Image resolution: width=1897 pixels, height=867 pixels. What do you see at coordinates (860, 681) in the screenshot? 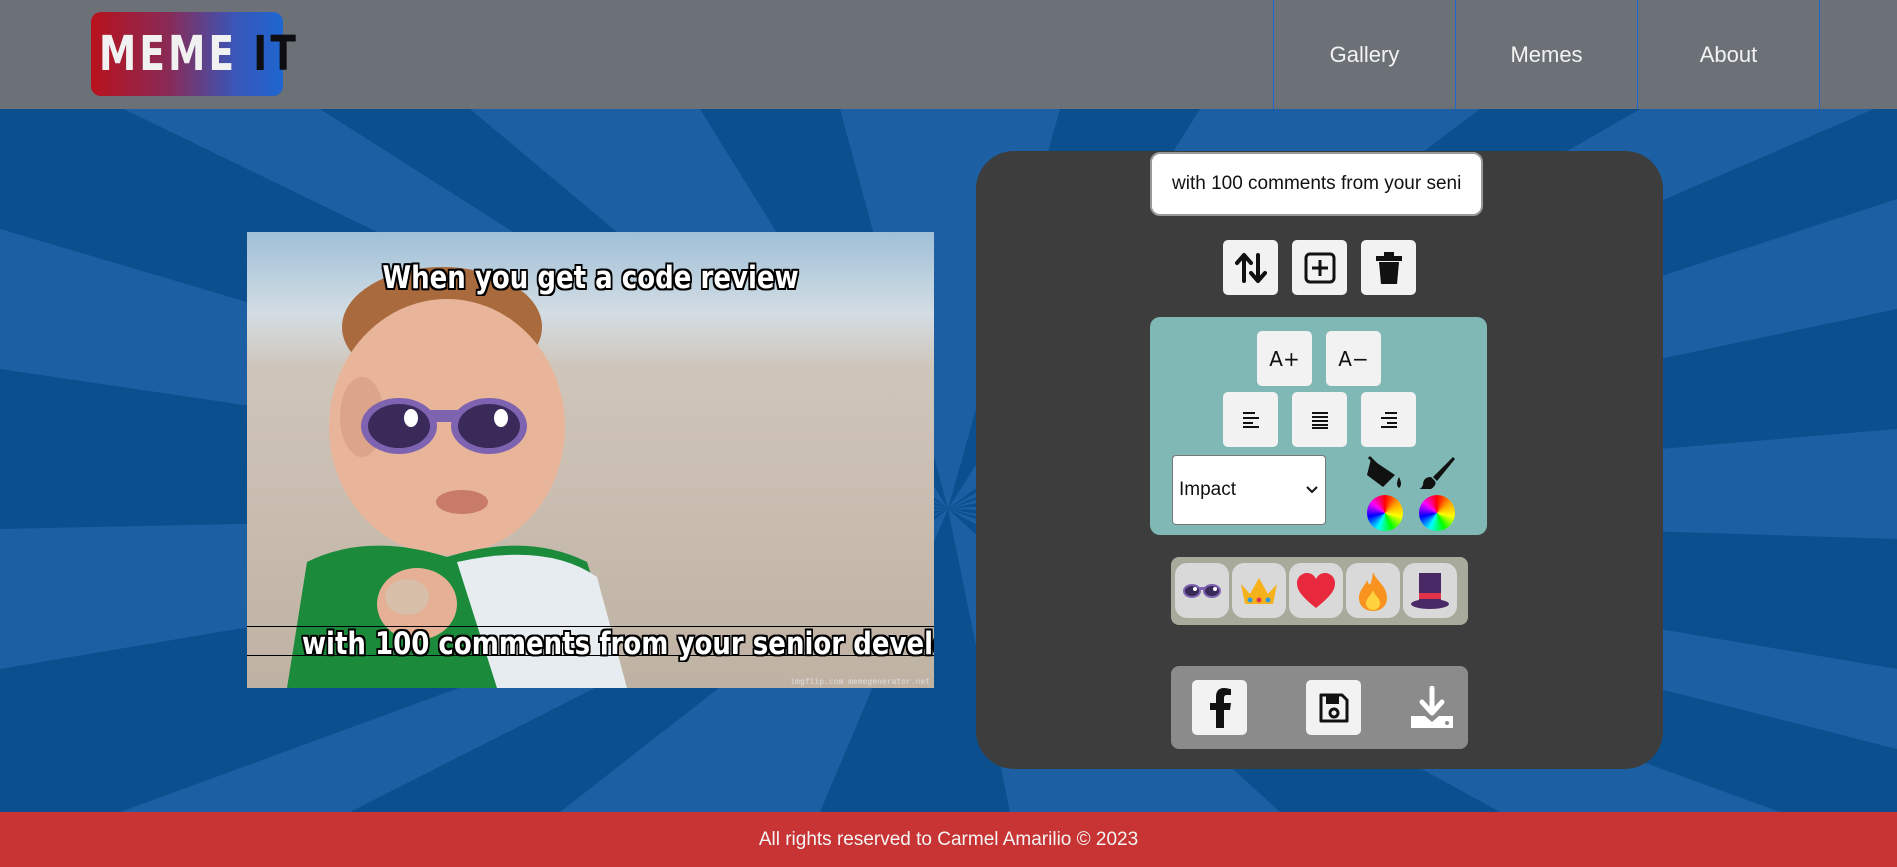
I see `meme-watermark: imgflip.com memegenerator.net` at bounding box center [860, 681].